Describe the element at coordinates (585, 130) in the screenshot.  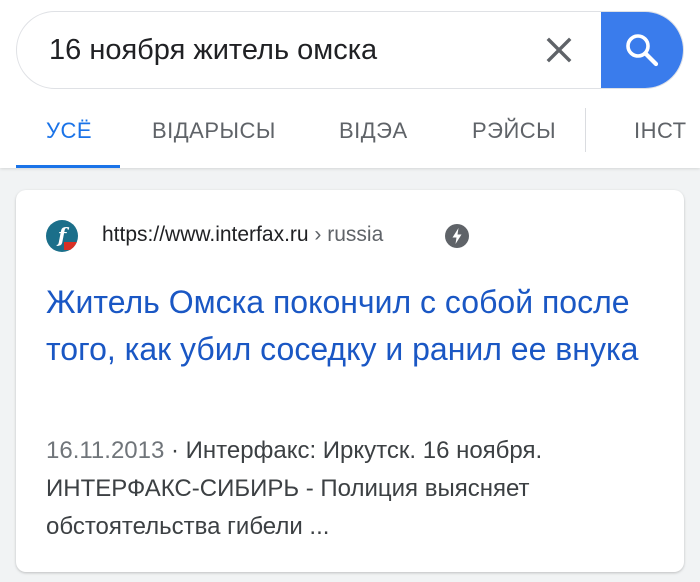
I see `tab-divider` at that location.